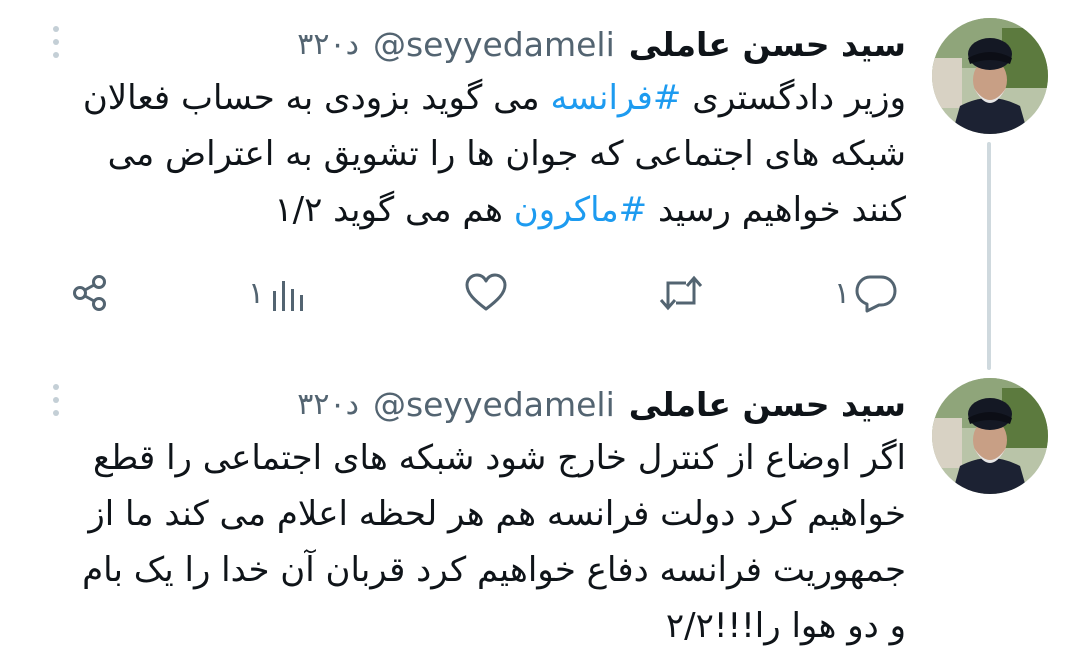  What do you see at coordinates (876, 294) in the screenshot?
I see `reply-bubble-icon` at bounding box center [876, 294].